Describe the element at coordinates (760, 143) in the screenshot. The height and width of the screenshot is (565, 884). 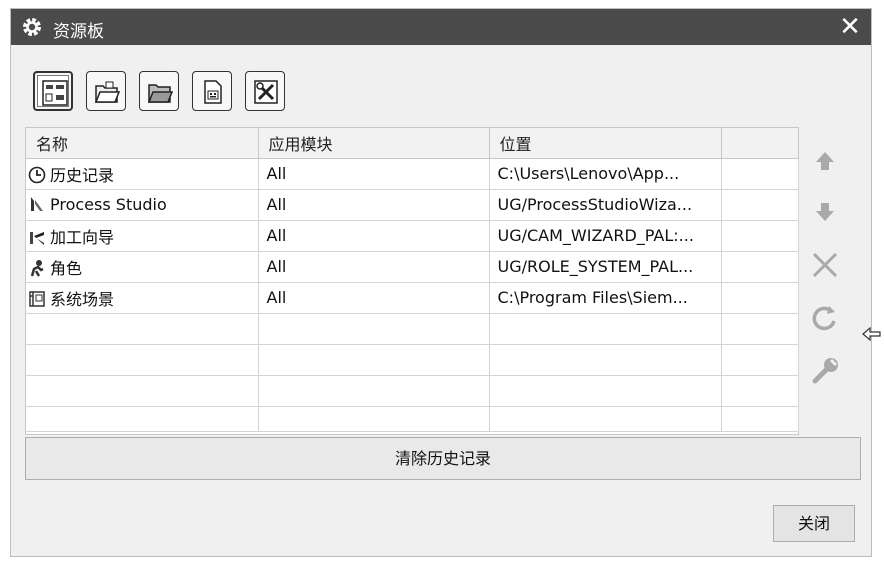
I see `column-header-extra` at that location.